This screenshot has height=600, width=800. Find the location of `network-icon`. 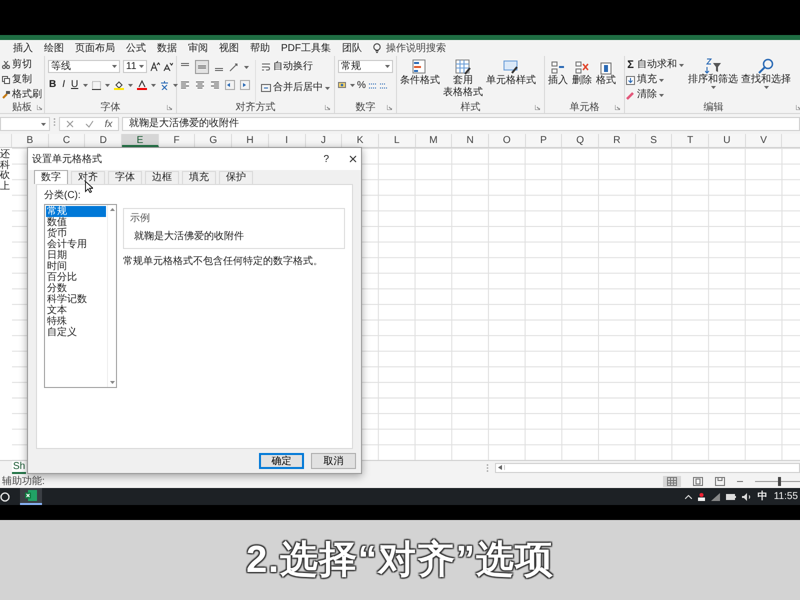

network-icon is located at coordinates (715, 496).